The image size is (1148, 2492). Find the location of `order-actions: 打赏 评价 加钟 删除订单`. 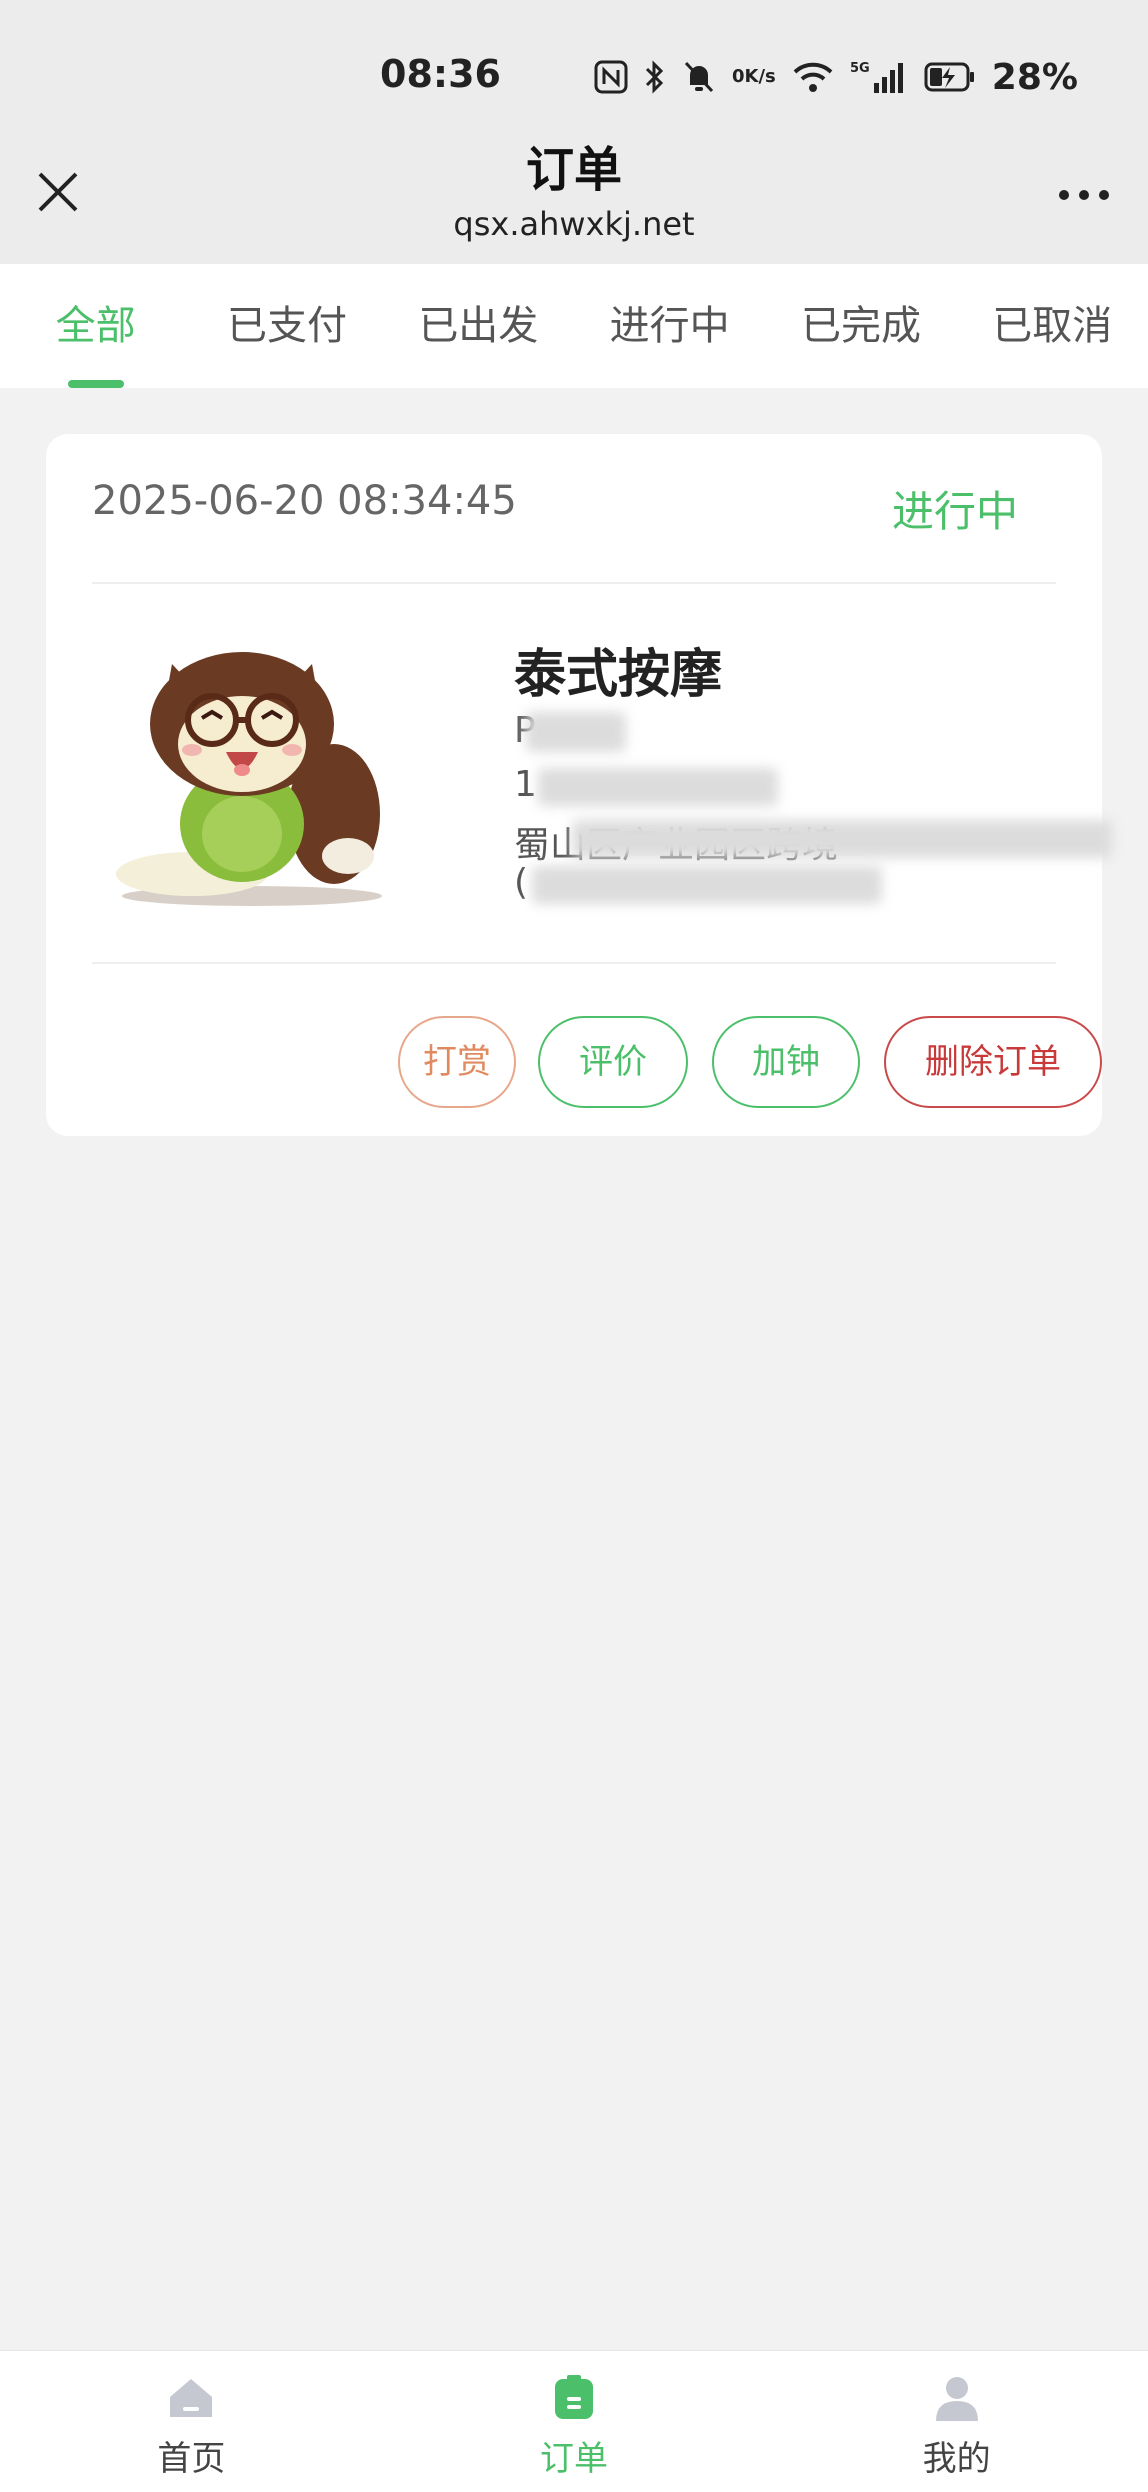

order-actions: 打赏 评价 加钟 删除订单 is located at coordinates (597, 1050).